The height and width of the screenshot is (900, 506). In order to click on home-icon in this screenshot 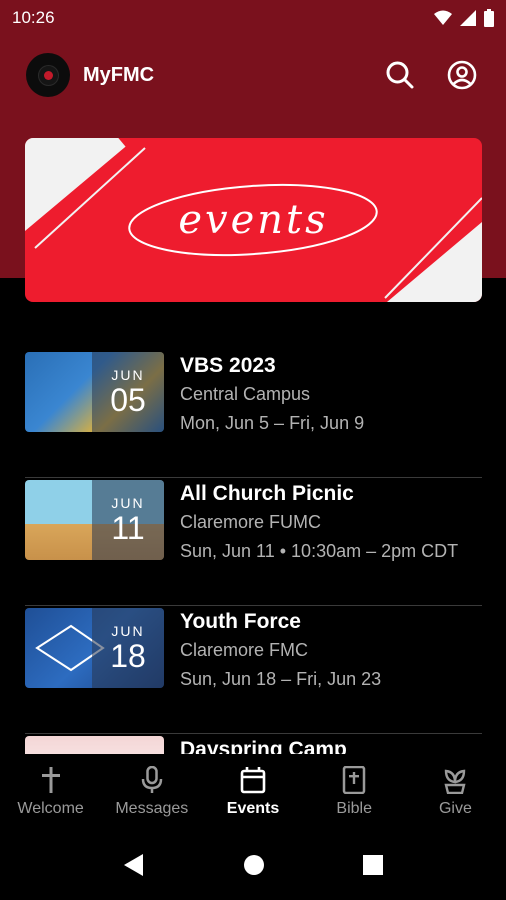, I will do `click(254, 865)`.